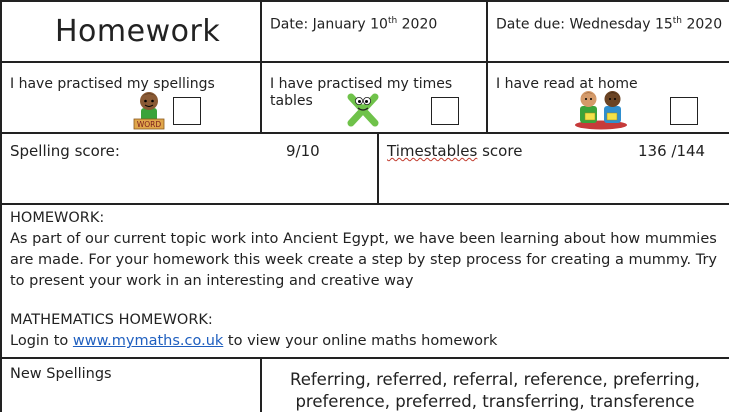 The width and height of the screenshot is (729, 413). I want to click on date-due-prefix: Date due: Wednesday 15, so click(584, 24).